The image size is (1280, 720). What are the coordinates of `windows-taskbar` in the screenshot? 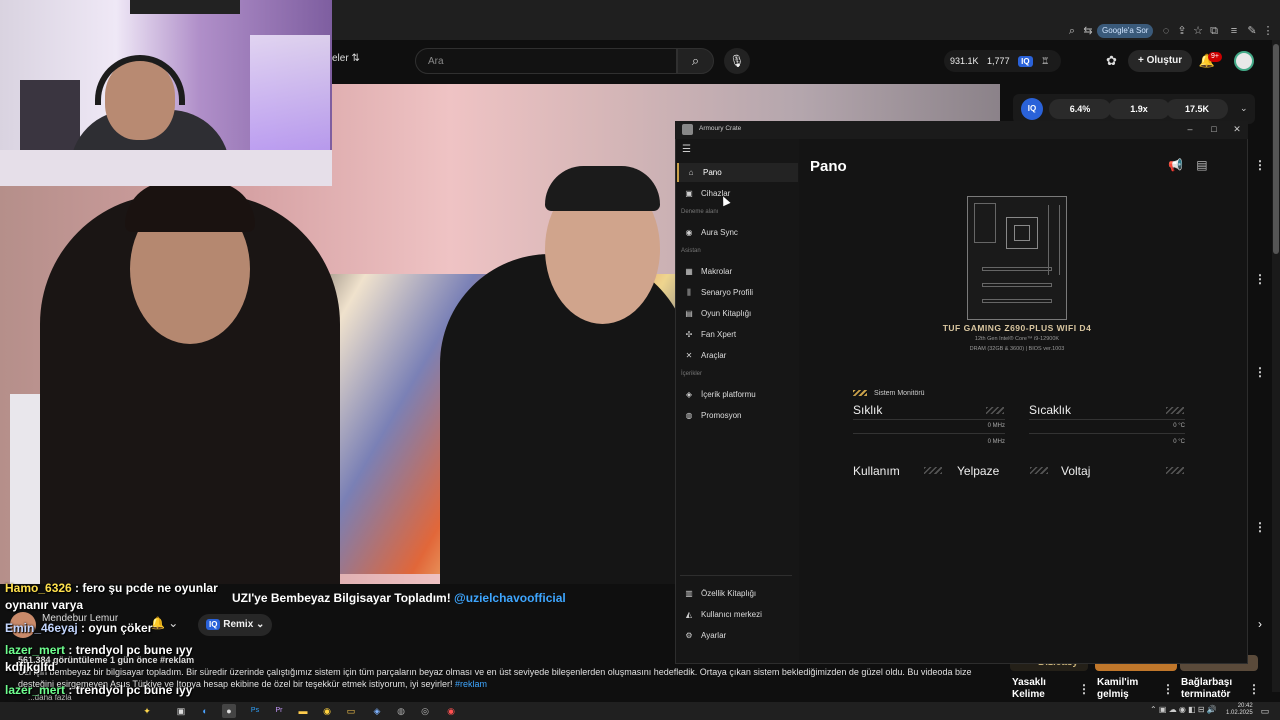 It's located at (640, 711).